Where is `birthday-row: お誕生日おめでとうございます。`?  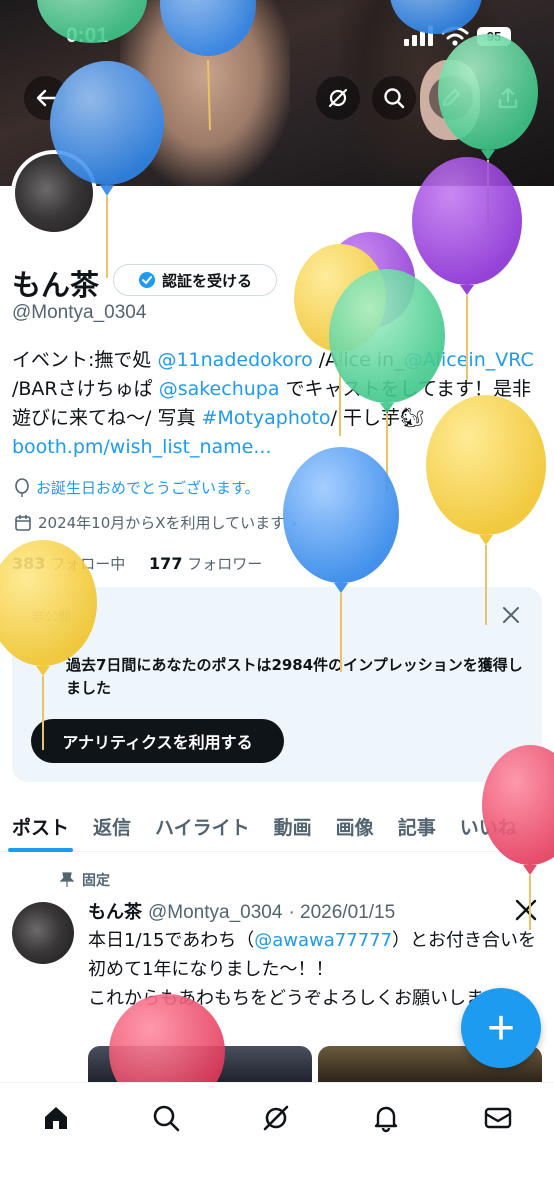 birthday-row: お誕生日おめでとうございます。 is located at coordinates (137, 487).